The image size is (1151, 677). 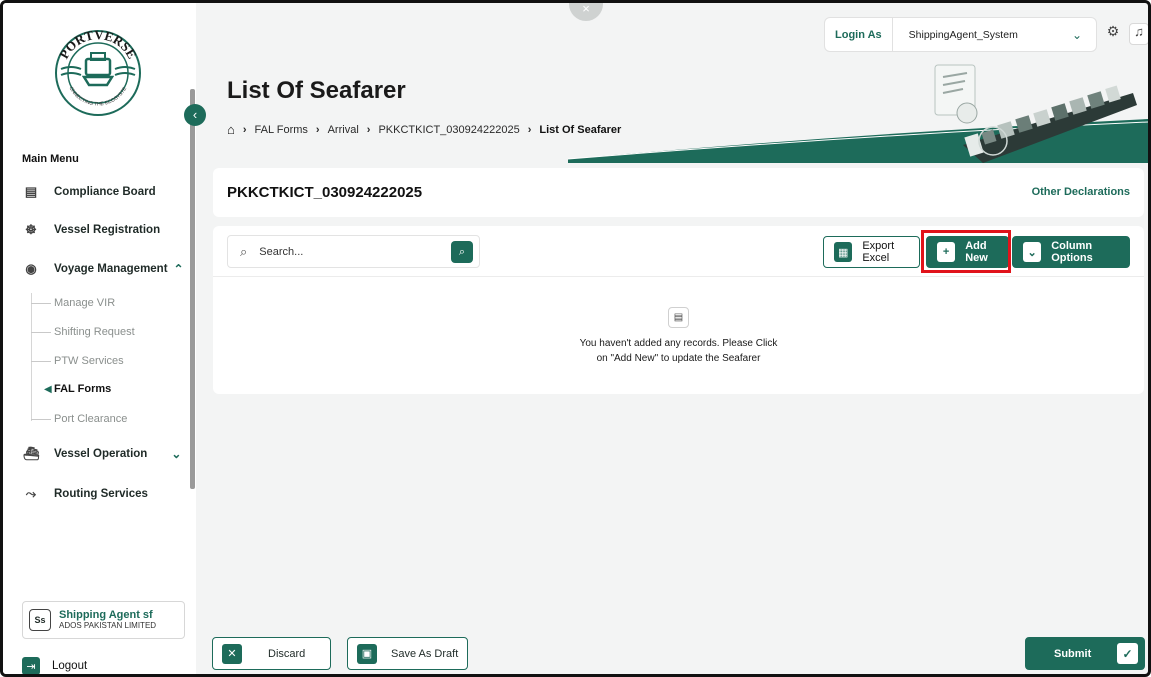 What do you see at coordinates (178, 269) in the screenshot?
I see `chevron-up-icon: ⌃` at bounding box center [178, 269].